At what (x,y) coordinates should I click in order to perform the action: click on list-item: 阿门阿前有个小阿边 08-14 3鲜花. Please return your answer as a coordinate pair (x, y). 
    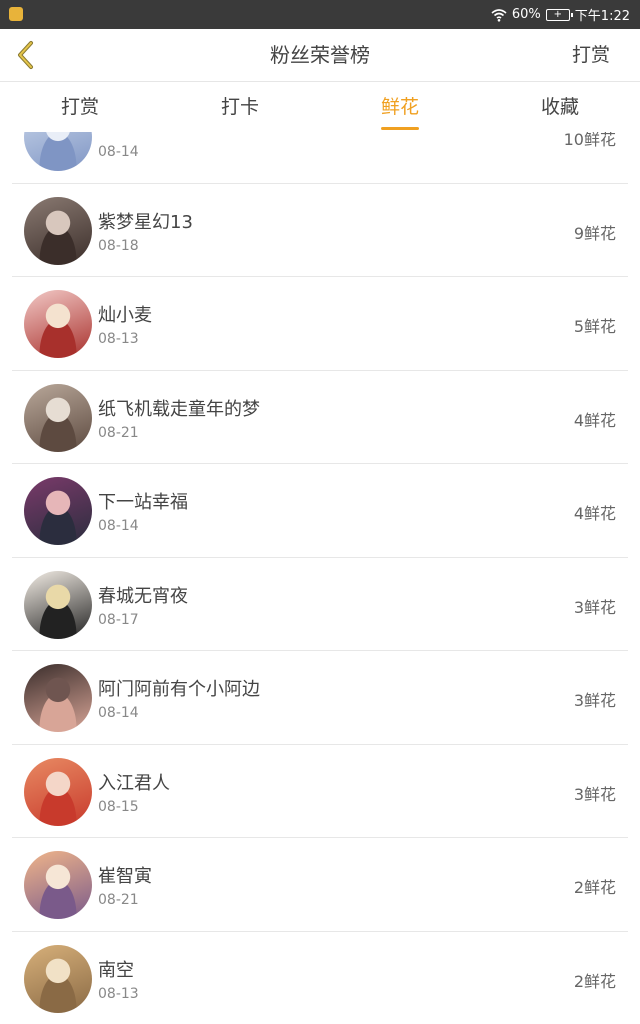
    Looking at the image, I should click on (320, 698).